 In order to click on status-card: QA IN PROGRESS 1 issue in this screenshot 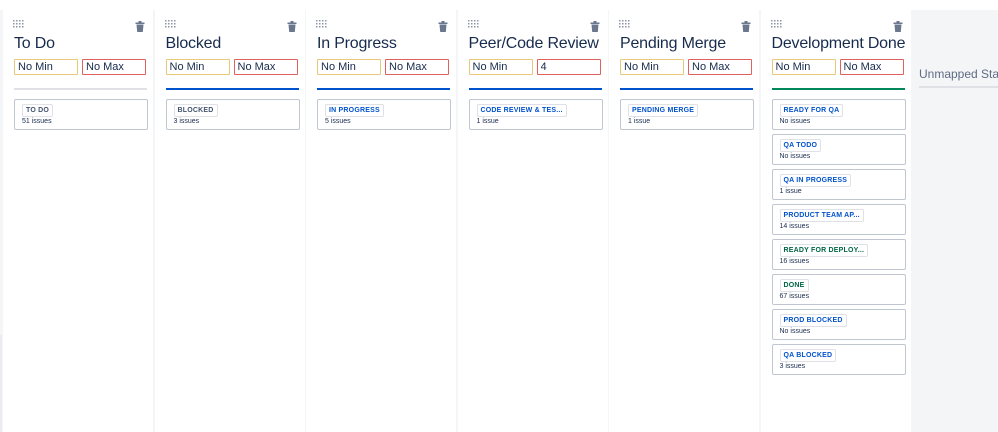, I will do `click(838, 184)`.